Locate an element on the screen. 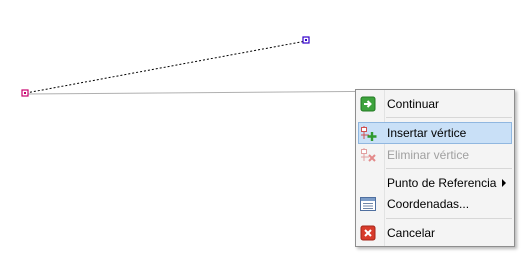  menu-item-punto-de-referencia: Punto de Referencia is located at coordinates (435, 183).